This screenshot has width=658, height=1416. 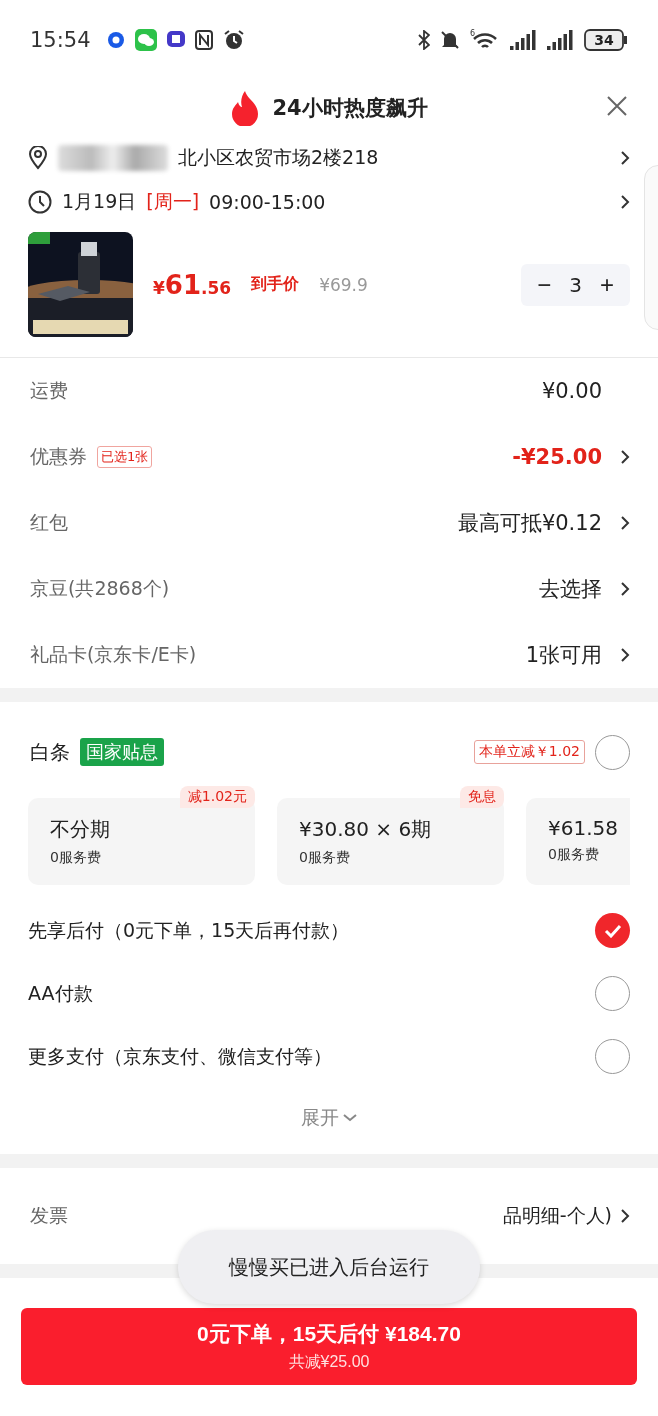 I want to click on muted-bell-icon, so click(x=450, y=40).